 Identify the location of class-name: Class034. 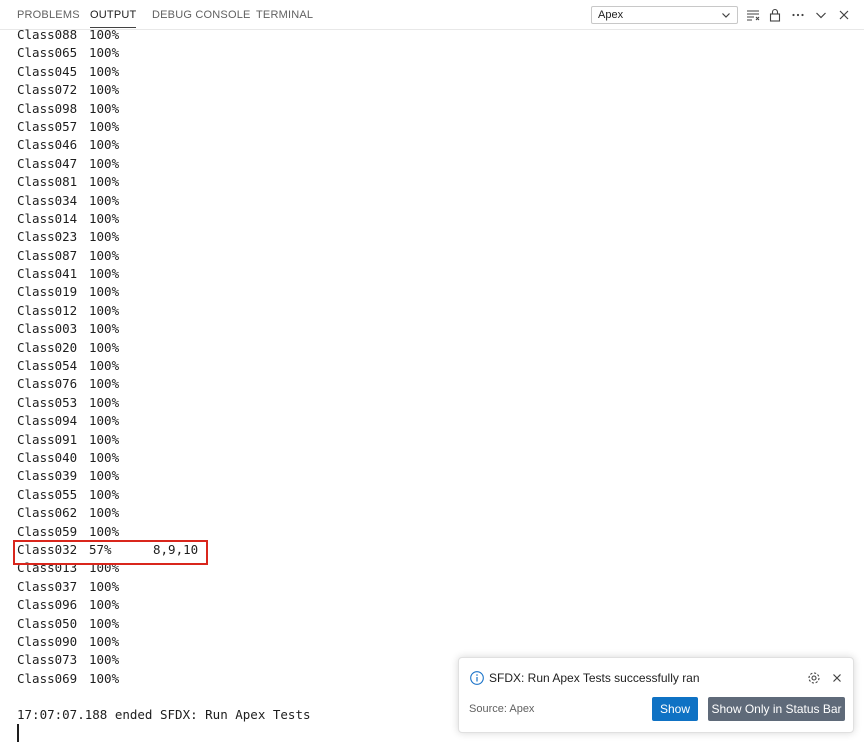
(47, 200).